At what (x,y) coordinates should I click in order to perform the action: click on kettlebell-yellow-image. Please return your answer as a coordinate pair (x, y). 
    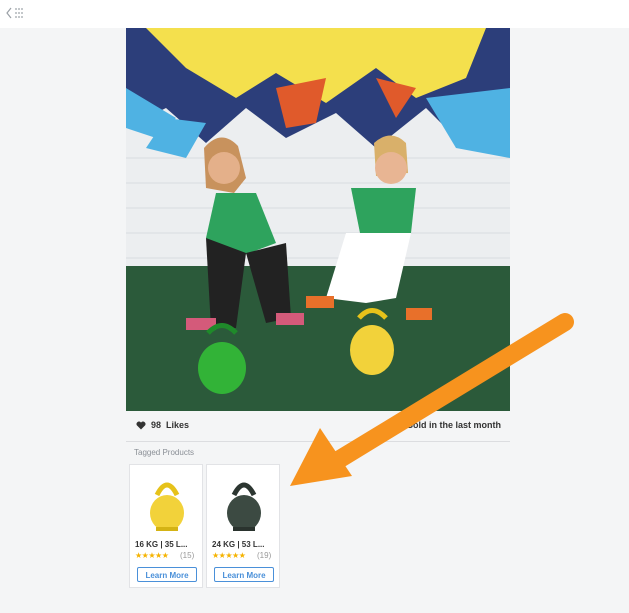
    Looking at the image, I should click on (167, 506).